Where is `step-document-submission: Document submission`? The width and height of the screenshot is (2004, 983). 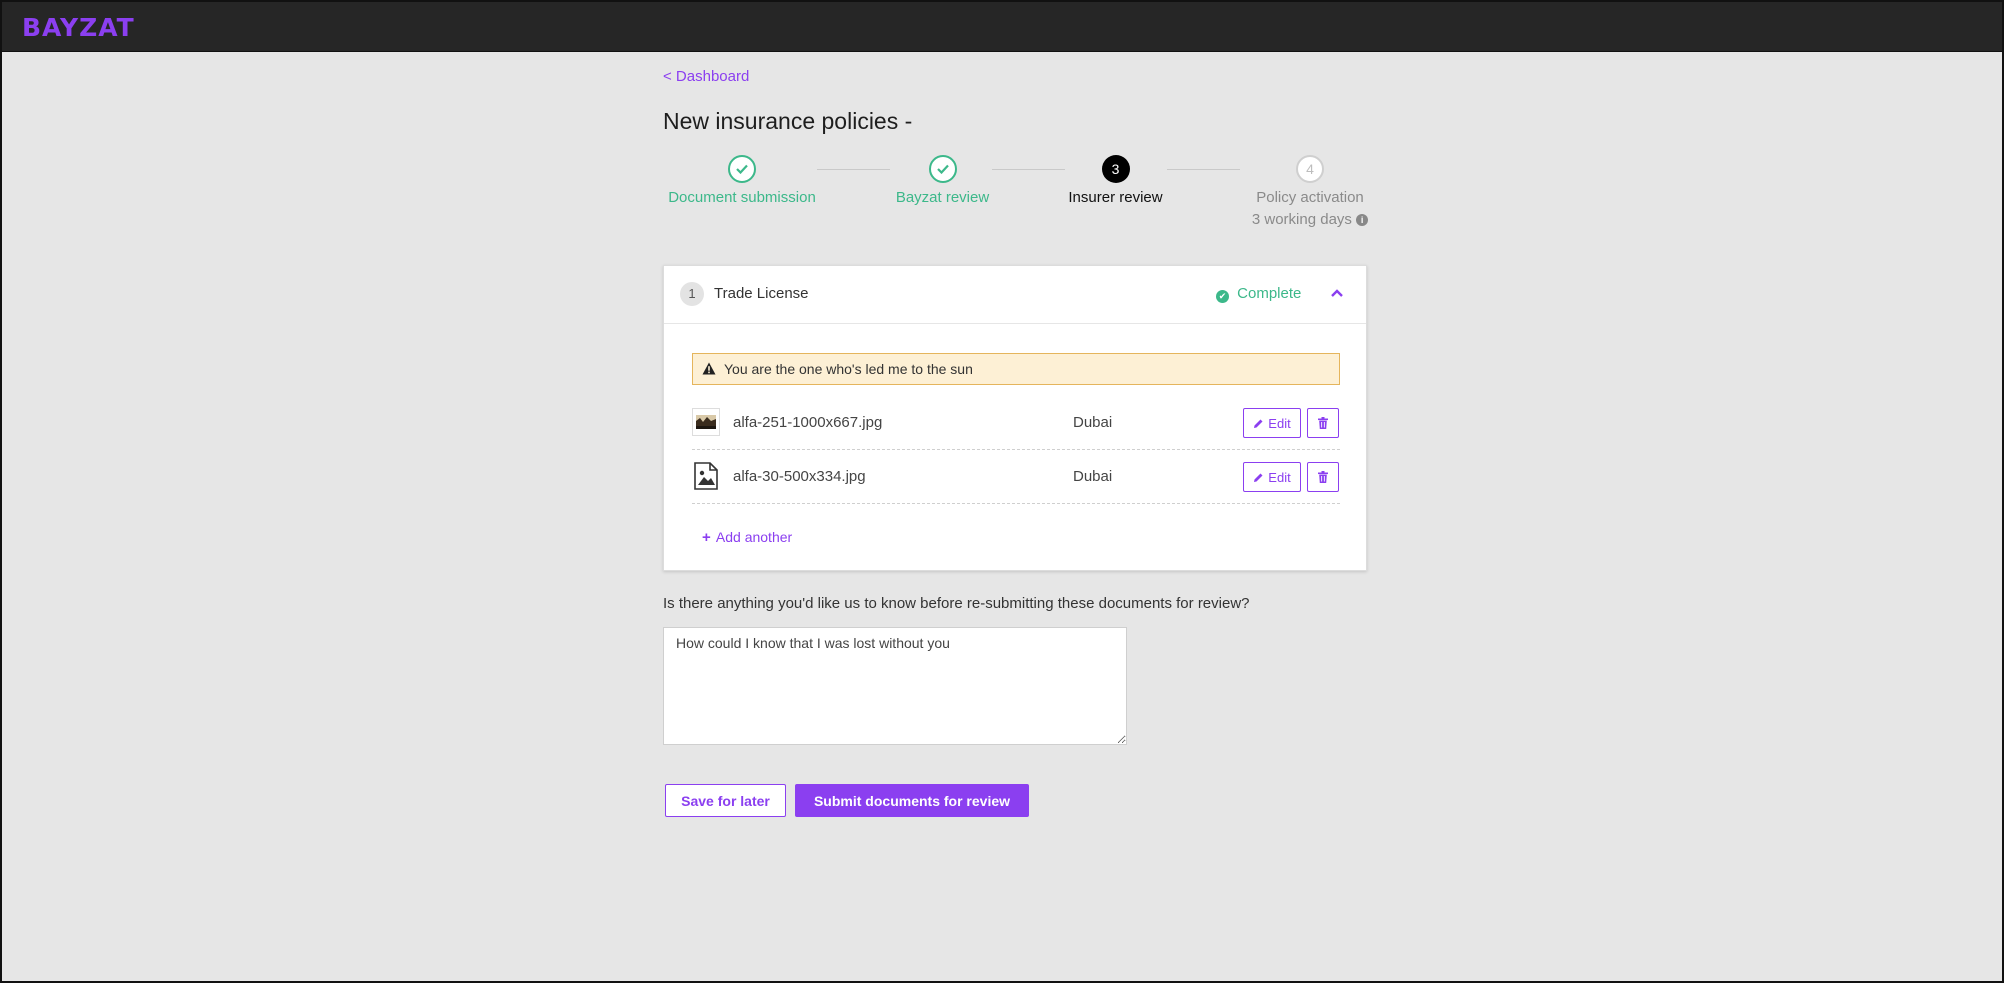 step-document-submission: Document submission is located at coordinates (742, 180).